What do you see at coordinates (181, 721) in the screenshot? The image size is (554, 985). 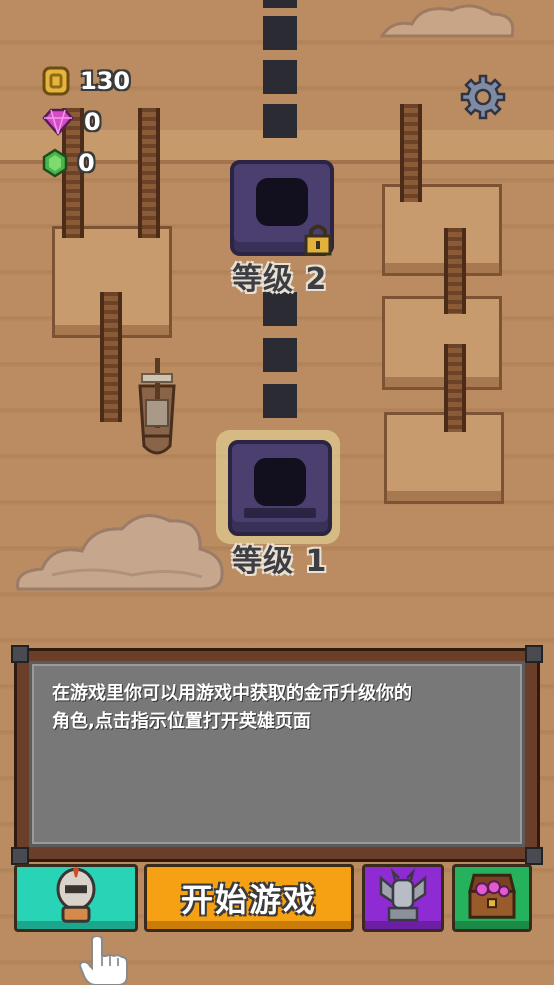 I see `dialog-text-line-2: 角色,点击指示位置打开英雄页面` at bounding box center [181, 721].